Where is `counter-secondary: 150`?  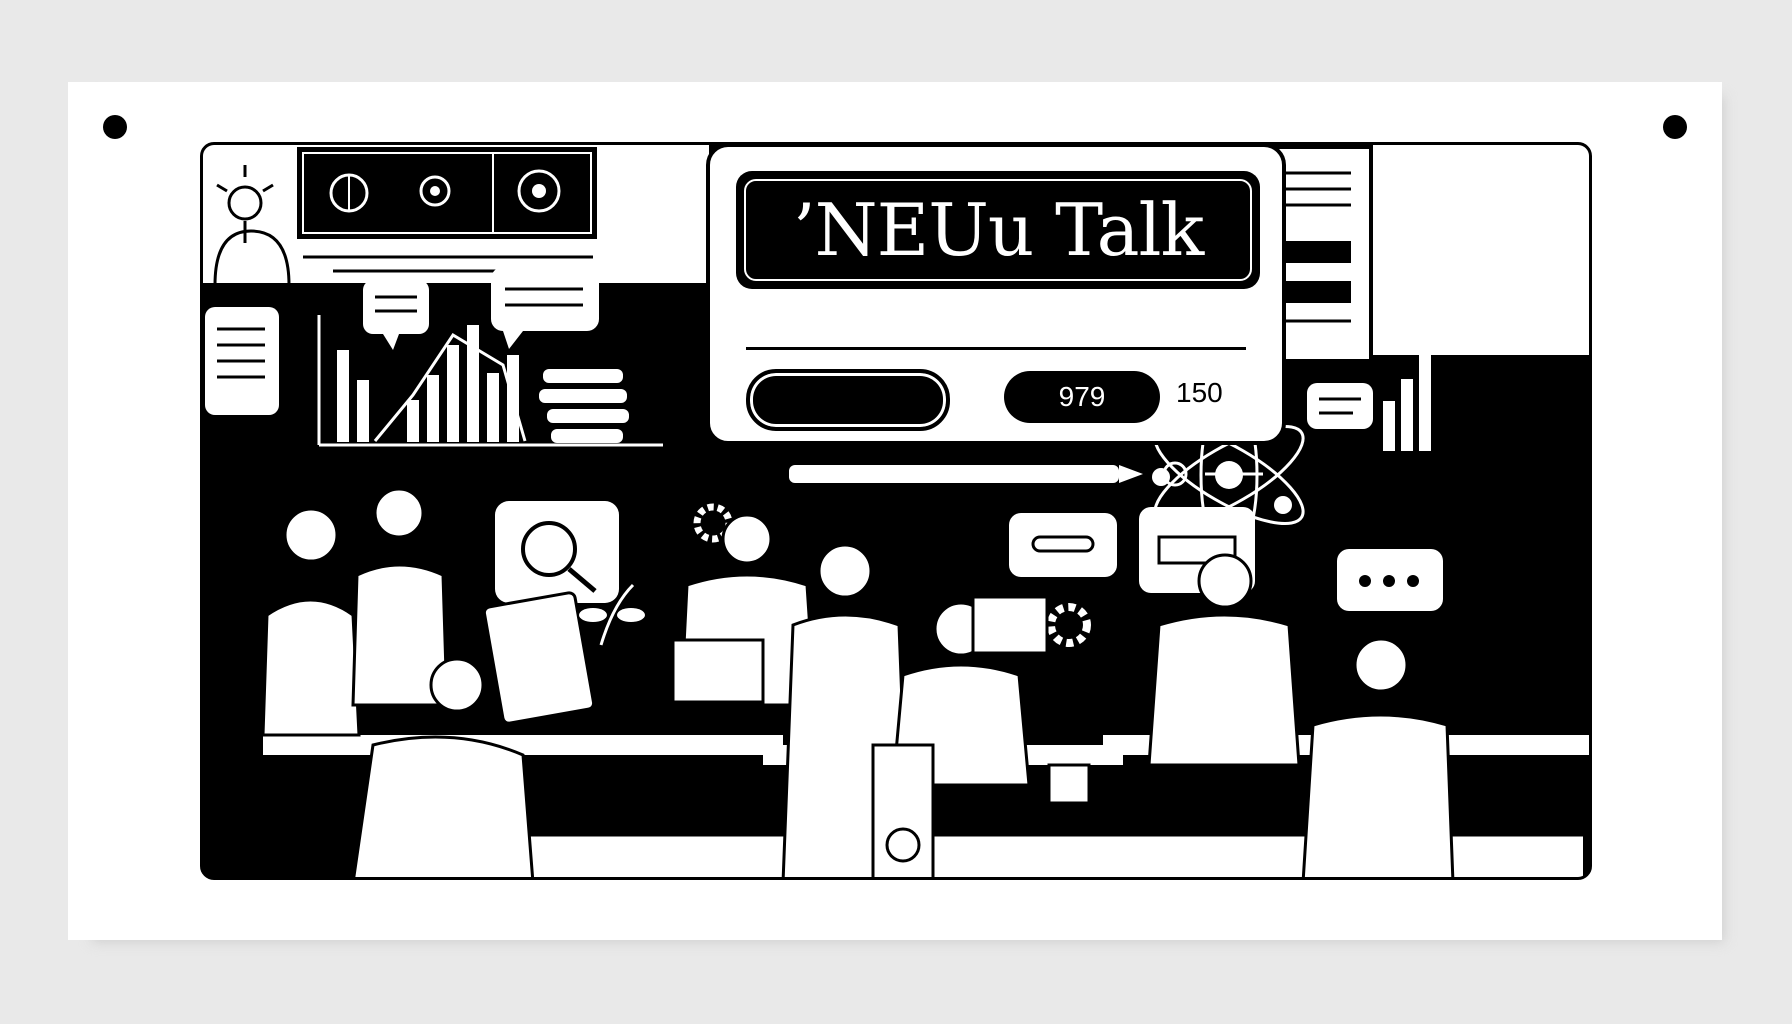
counter-secondary: 150 is located at coordinates (1199, 392).